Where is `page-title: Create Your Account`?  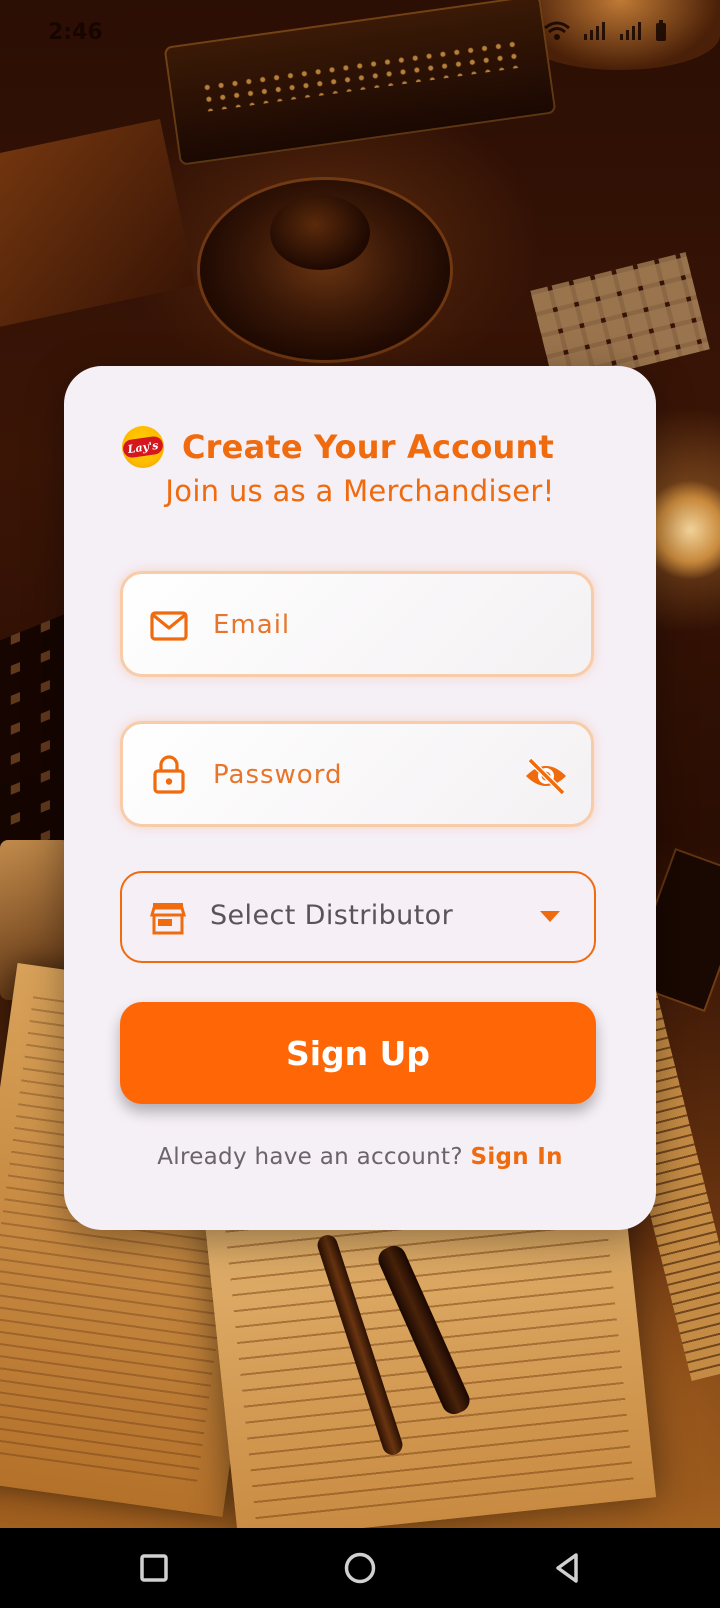 page-title: Create Your Account is located at coordinates (368, 447).